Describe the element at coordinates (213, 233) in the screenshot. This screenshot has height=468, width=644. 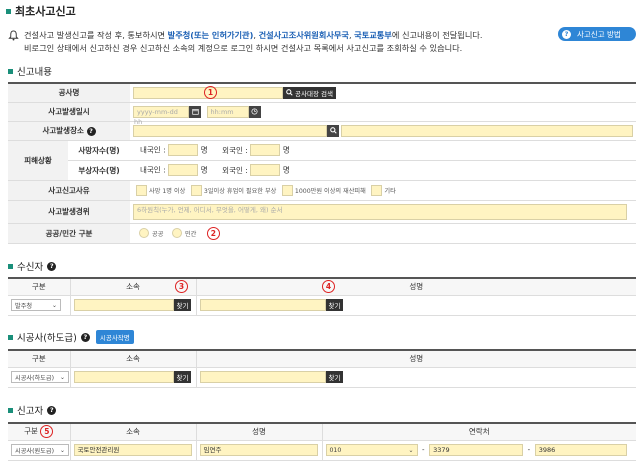
I see `marker-2: 2` at that location.